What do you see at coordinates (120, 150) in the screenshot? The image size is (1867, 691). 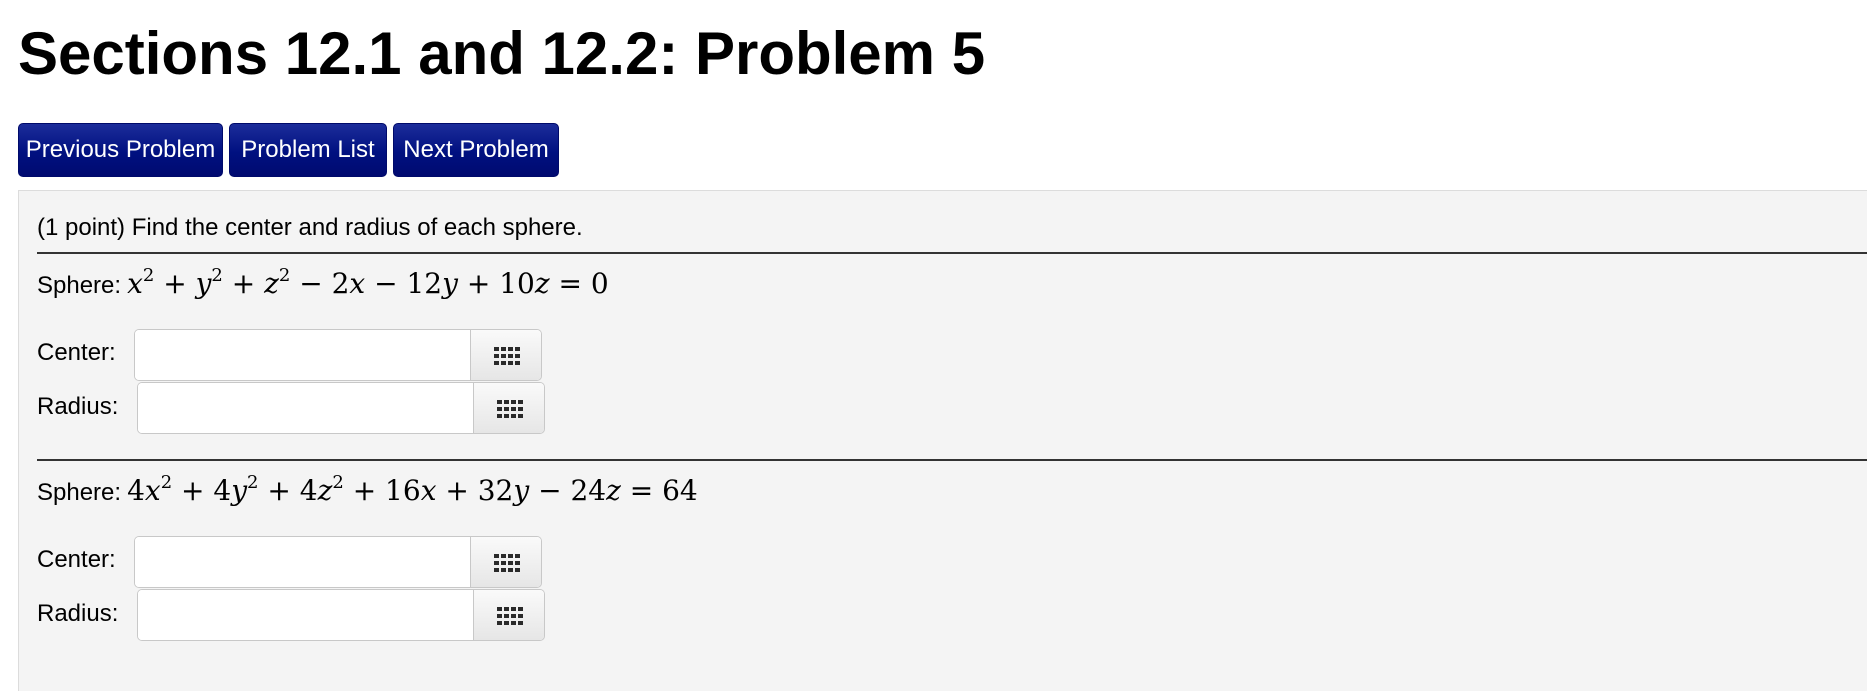 I see `previous-problem-button: Previous Problem` at bounding box center [120, 150].